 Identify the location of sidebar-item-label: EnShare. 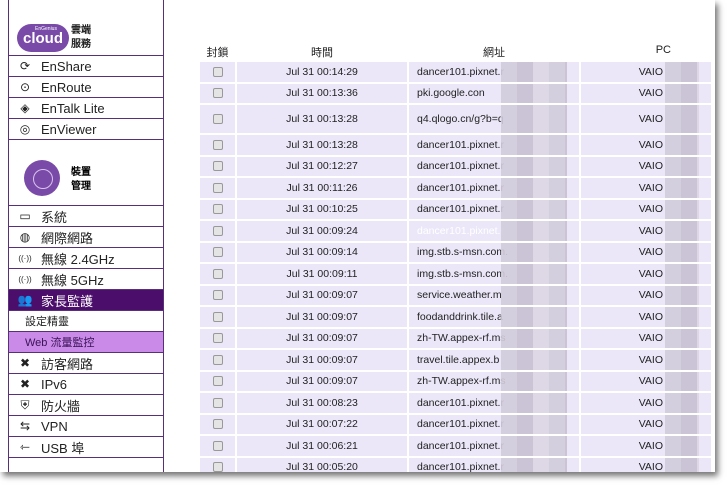
(66, 66).